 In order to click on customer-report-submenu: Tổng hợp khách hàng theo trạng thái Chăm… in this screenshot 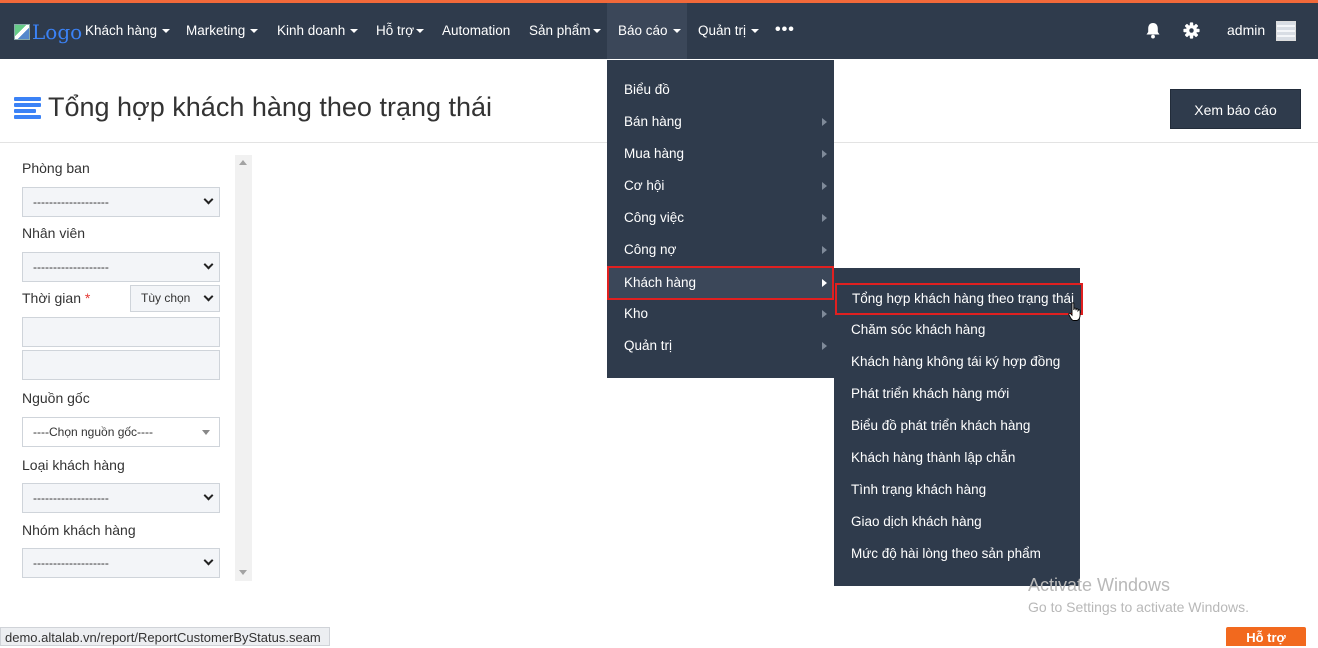, I will do `click(958, 427)`.